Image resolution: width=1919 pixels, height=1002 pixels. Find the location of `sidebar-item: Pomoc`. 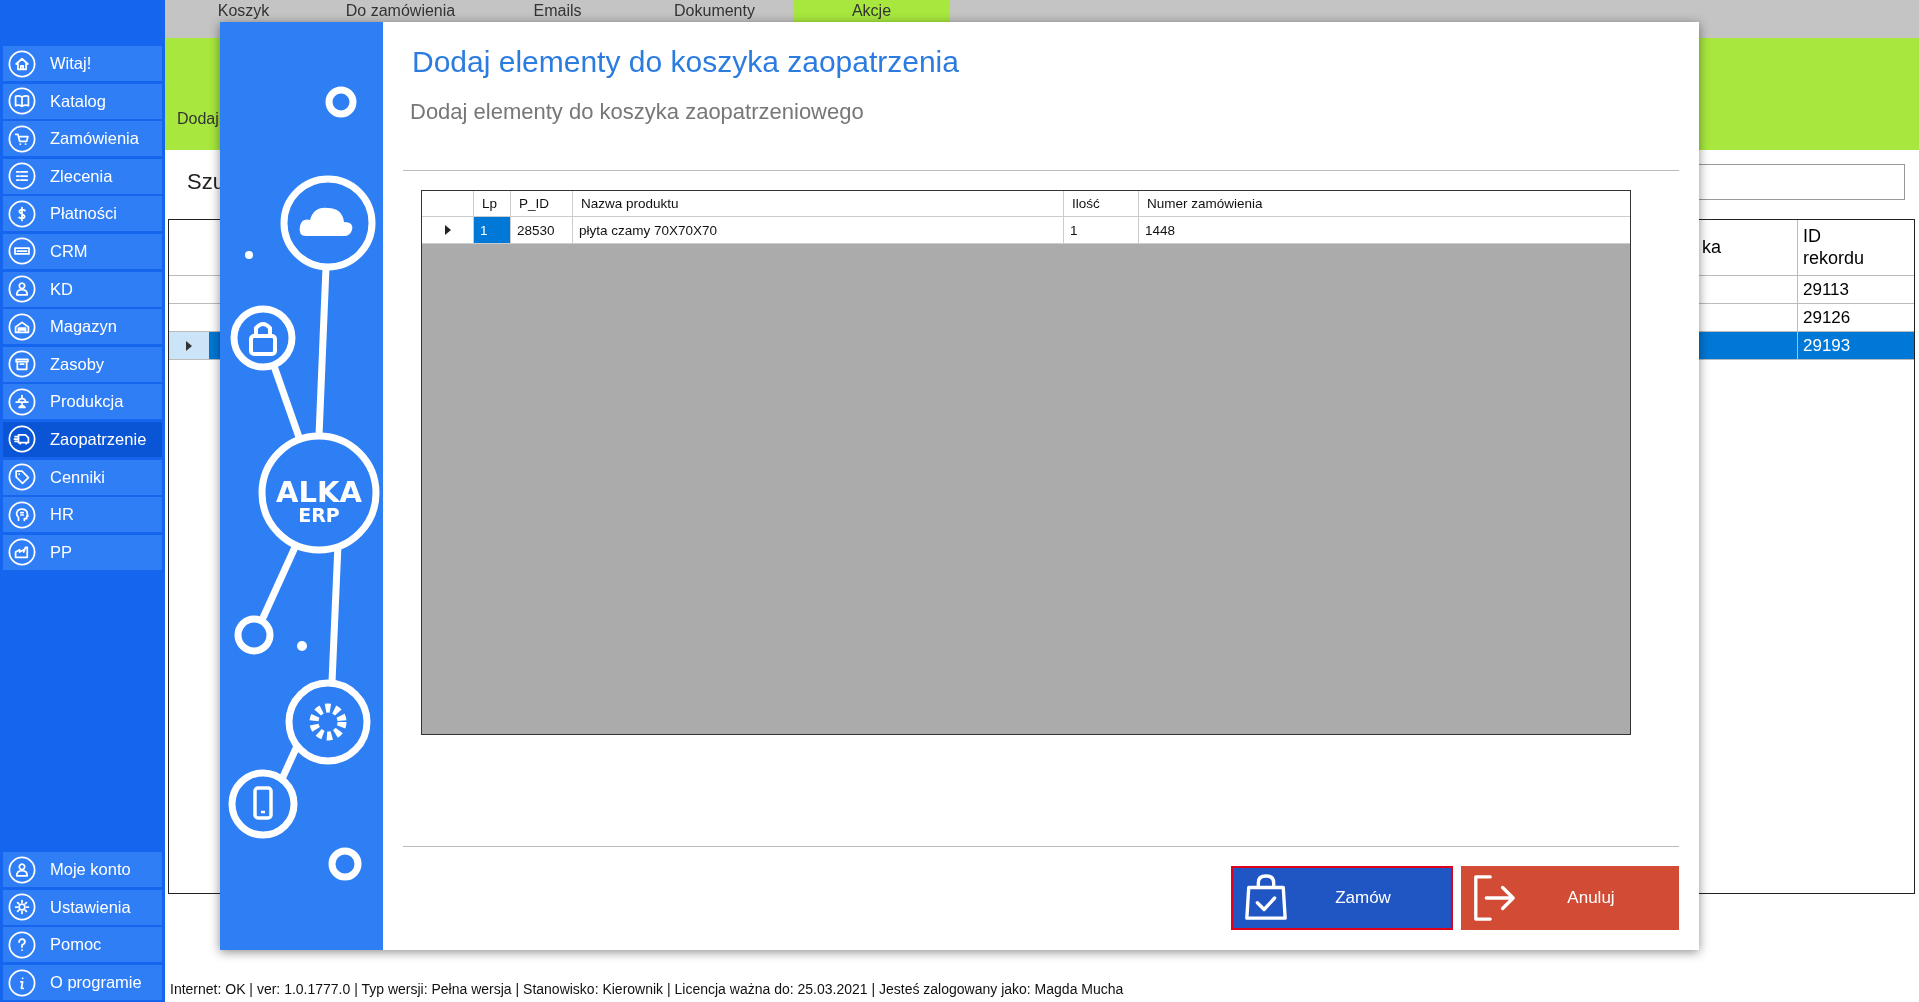

sidebar-item: Pomoc is located at coordinates (82, 945).